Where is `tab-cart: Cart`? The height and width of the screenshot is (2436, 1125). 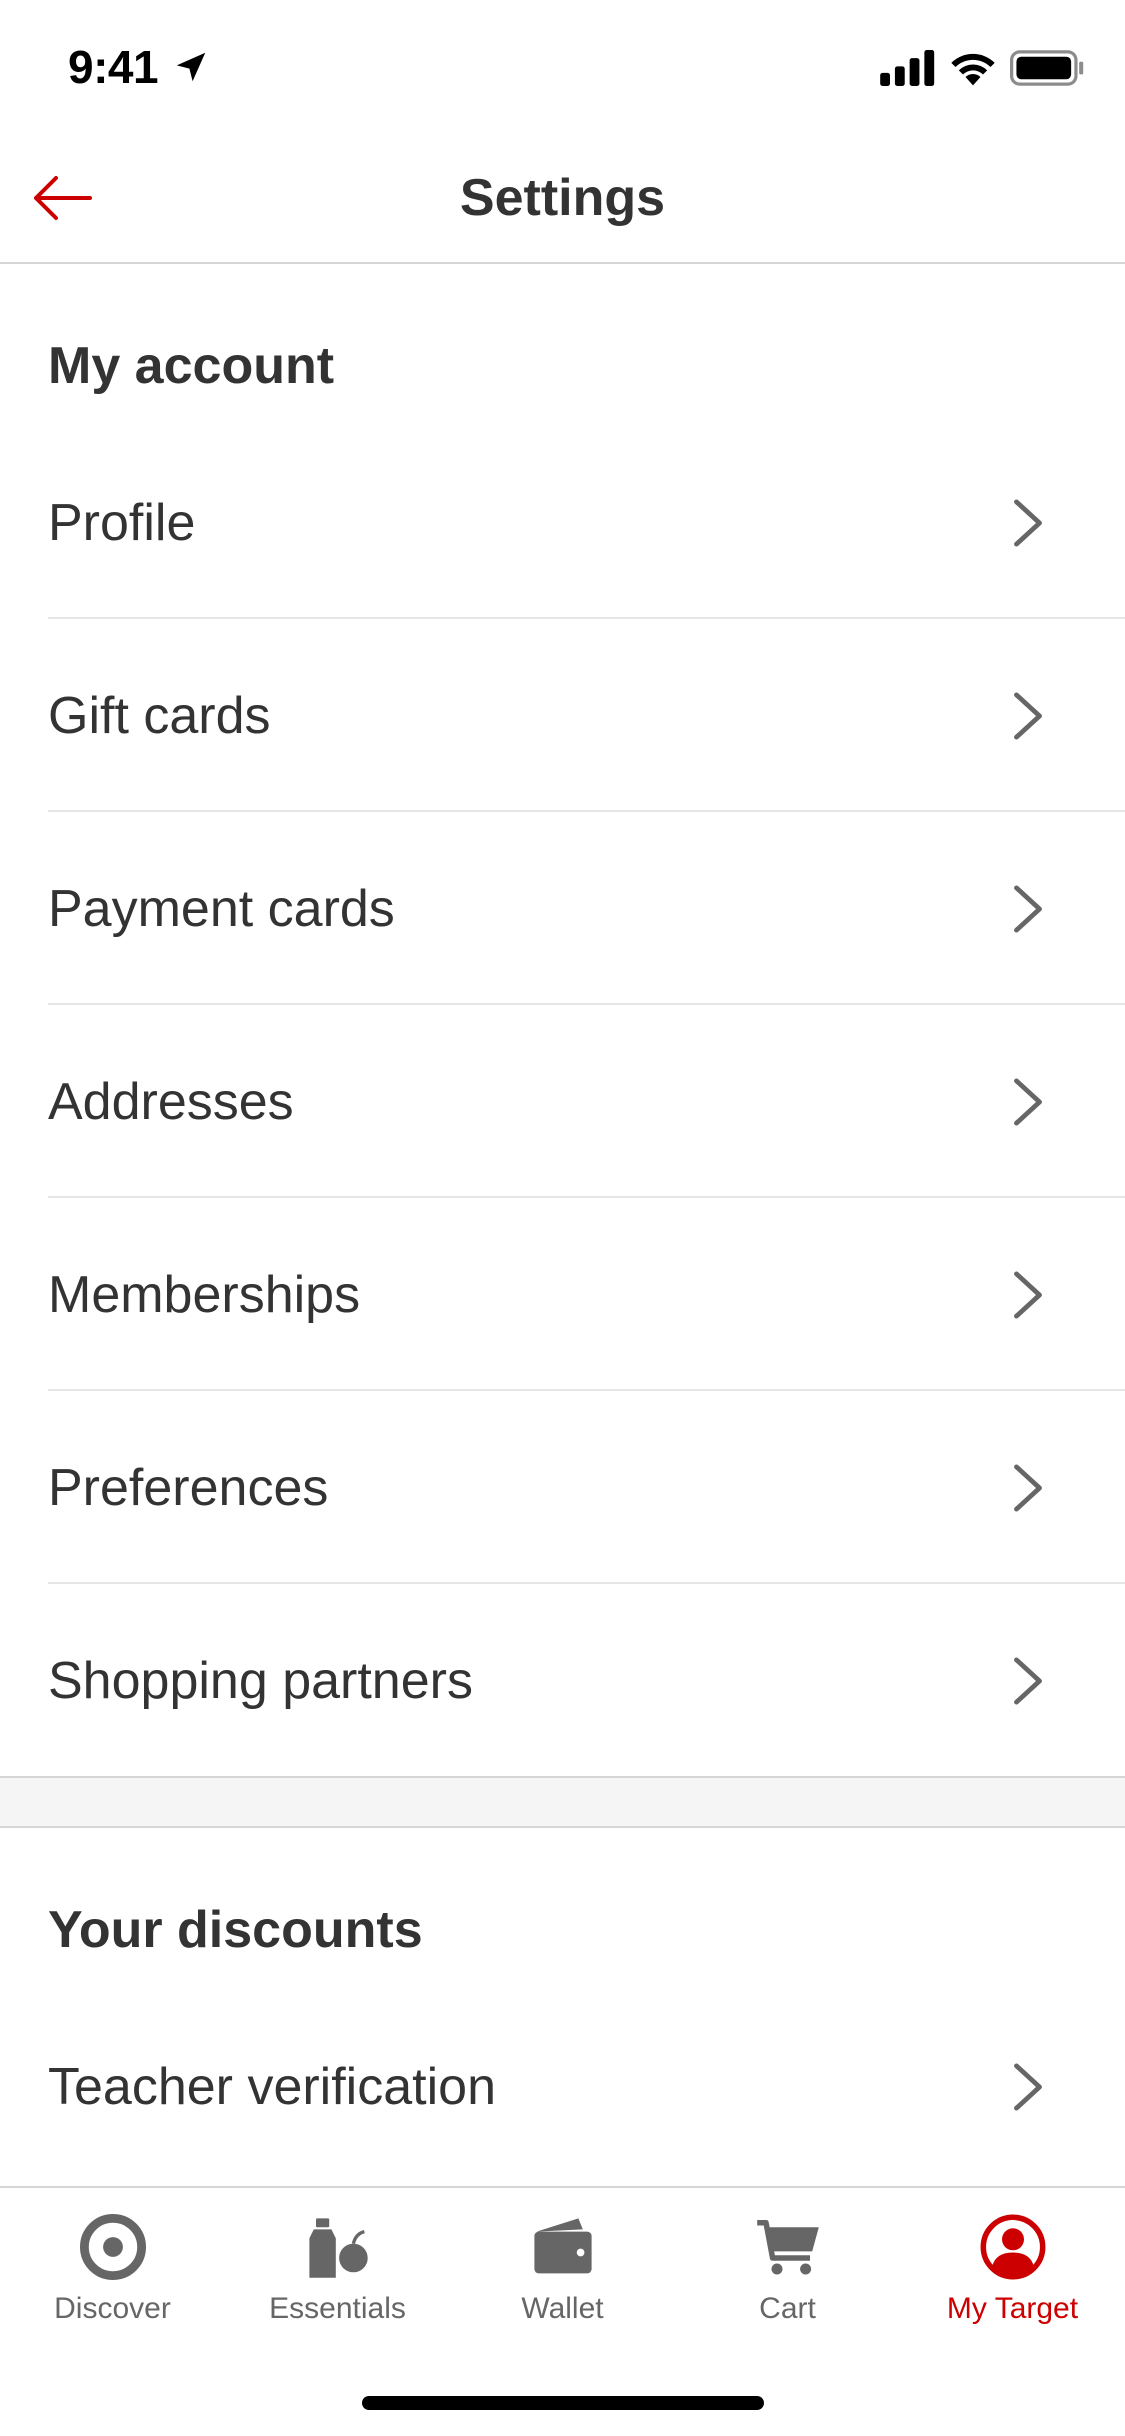 tab-cart: Cart is located at coordinates (787, 2263).